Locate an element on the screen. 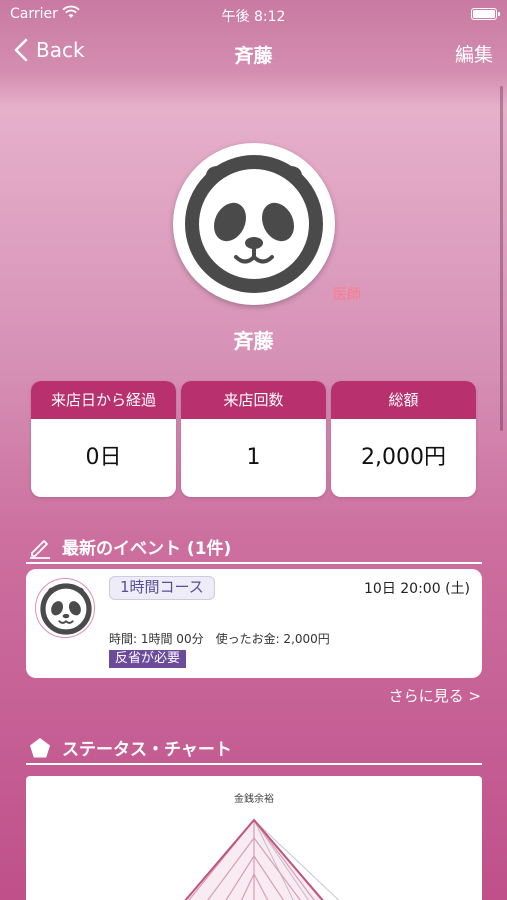  chart-section-title: ステータス・チャート is located at coordinates (130, 747).